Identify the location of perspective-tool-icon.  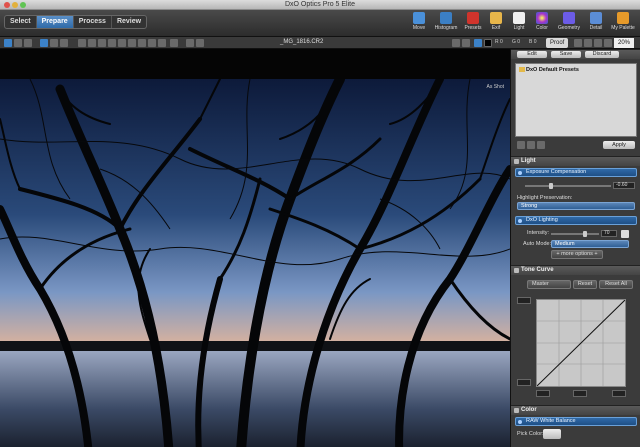
(102, 43).